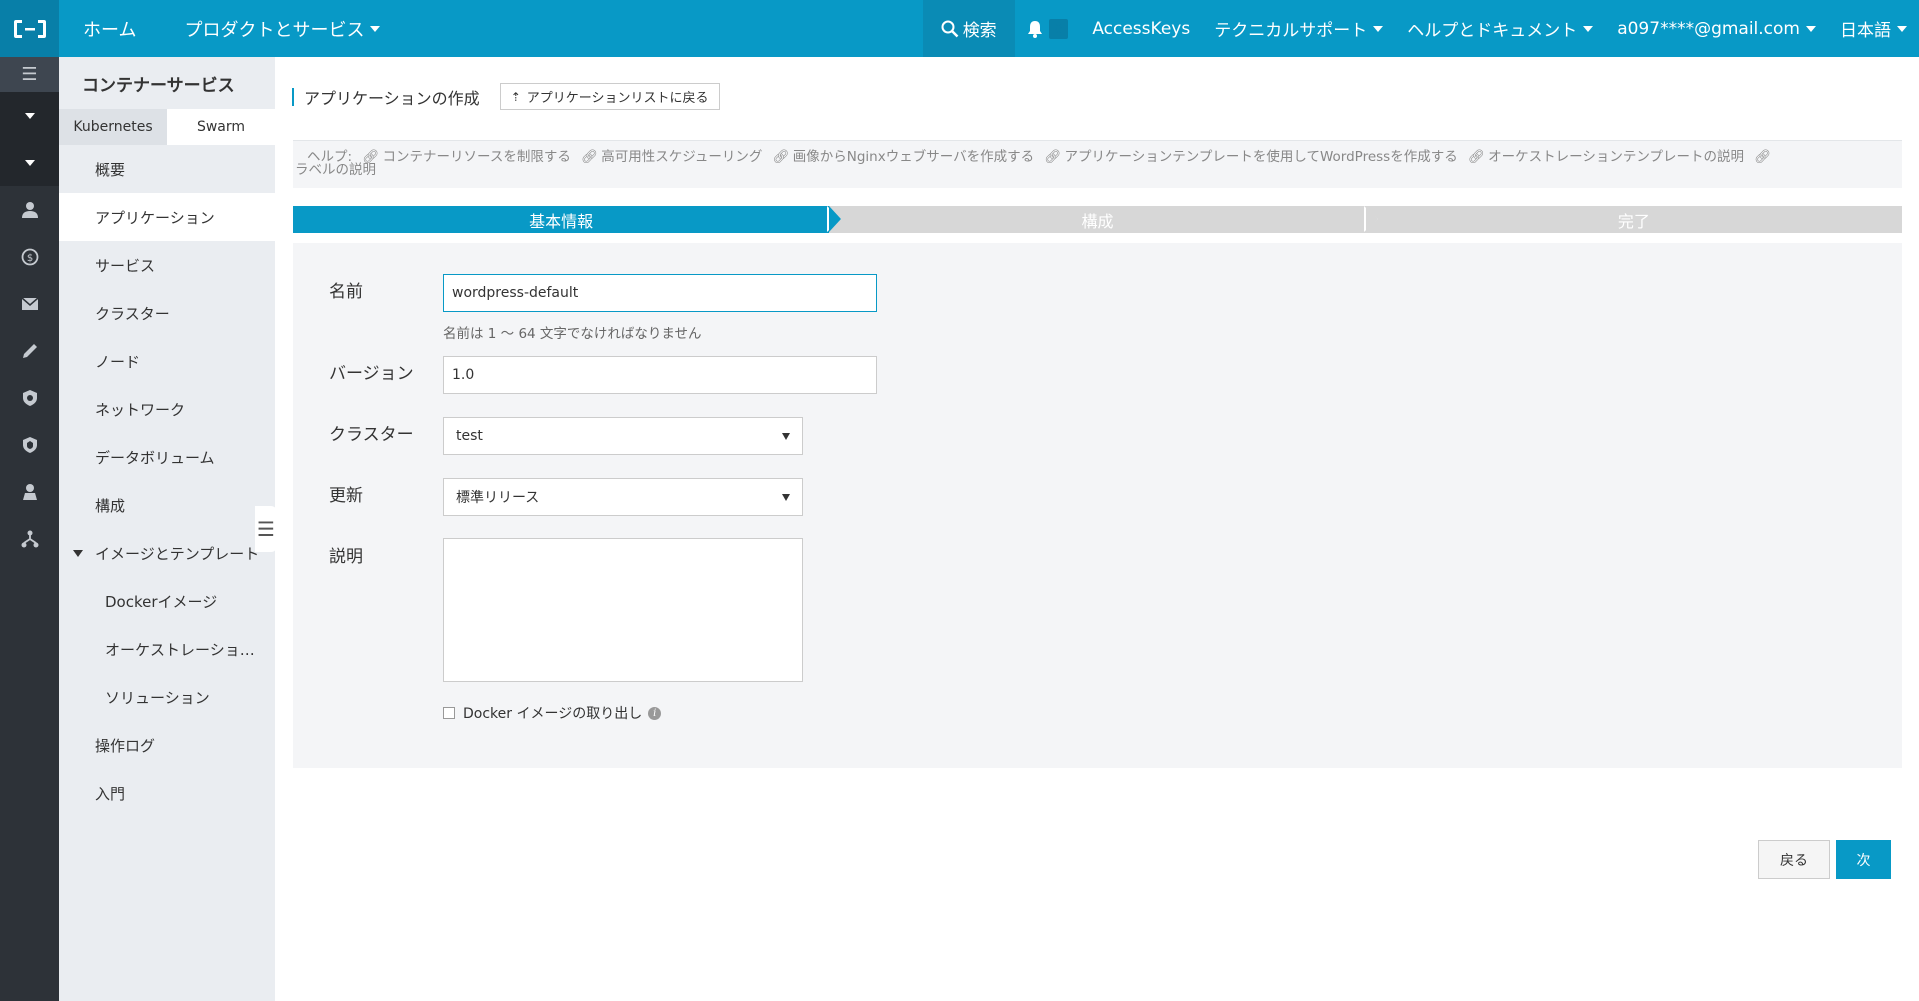 The image size is (1919, 1001). I want to click on pull-image-checkbox-row: Docker イメージの取り出し i, so click(552, 713).